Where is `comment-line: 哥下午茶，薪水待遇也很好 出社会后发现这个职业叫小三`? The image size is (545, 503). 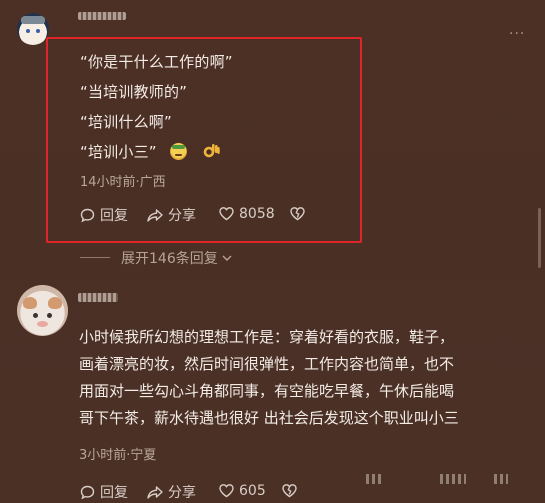 comment-line: 哥下午茶，薪水待遇也很好 出社会后发现这个职业叫小三 is located at coordinates (269, 418).